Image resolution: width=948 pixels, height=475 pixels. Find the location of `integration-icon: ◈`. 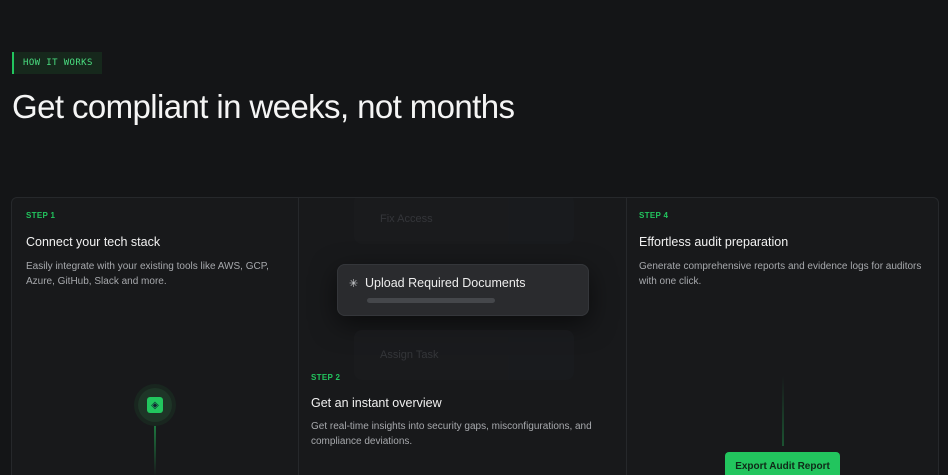

integration-icon: ◈ is located at coordinates (155, 405).